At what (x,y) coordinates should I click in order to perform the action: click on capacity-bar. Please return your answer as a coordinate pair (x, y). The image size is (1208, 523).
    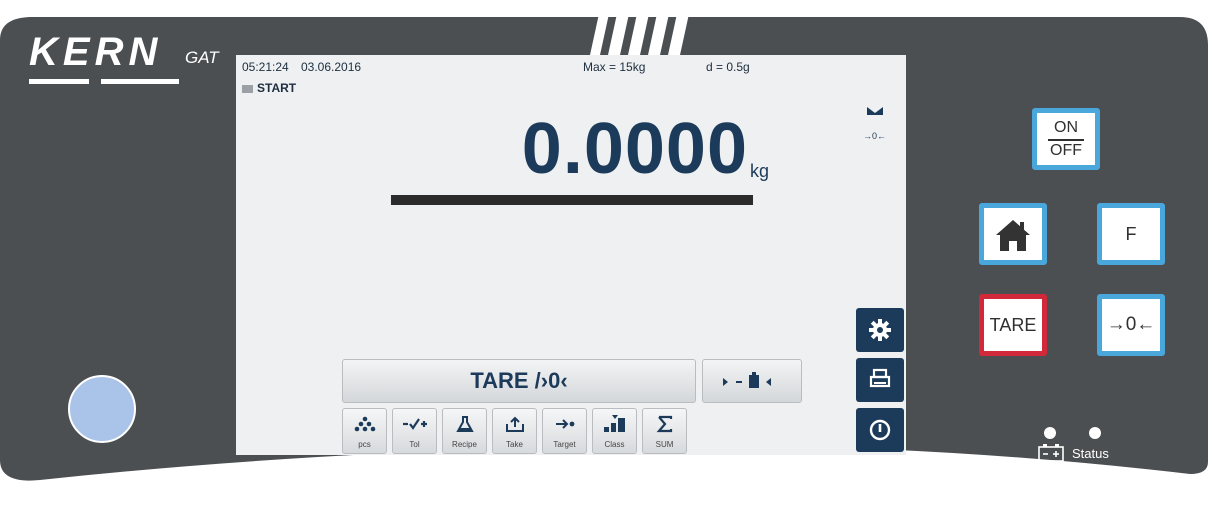
    Looking at the image, I should click on (572, 200).